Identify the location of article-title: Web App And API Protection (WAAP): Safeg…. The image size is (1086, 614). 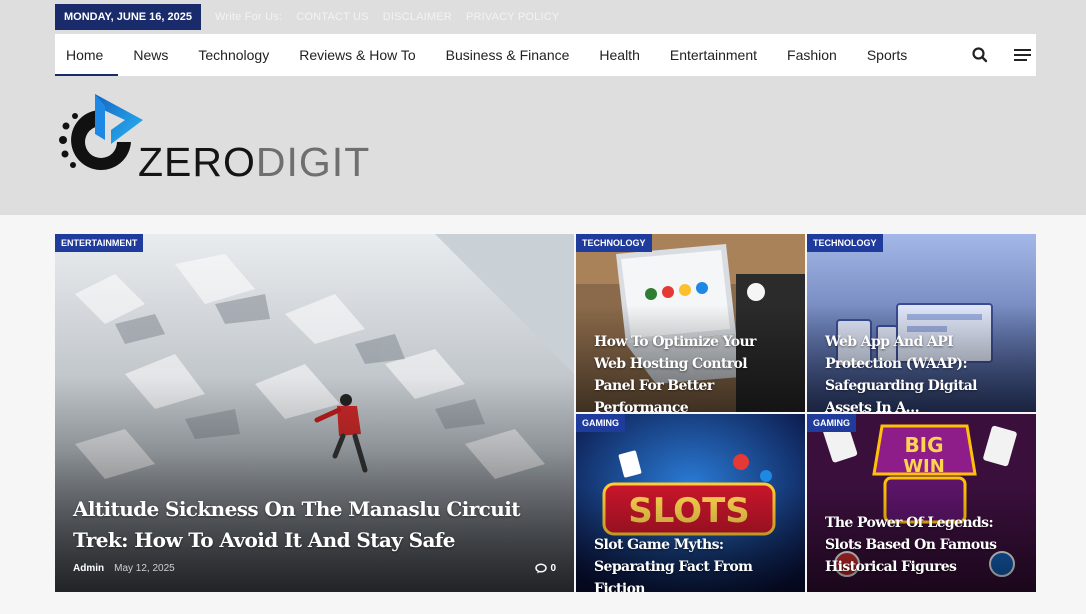
(923, 371).